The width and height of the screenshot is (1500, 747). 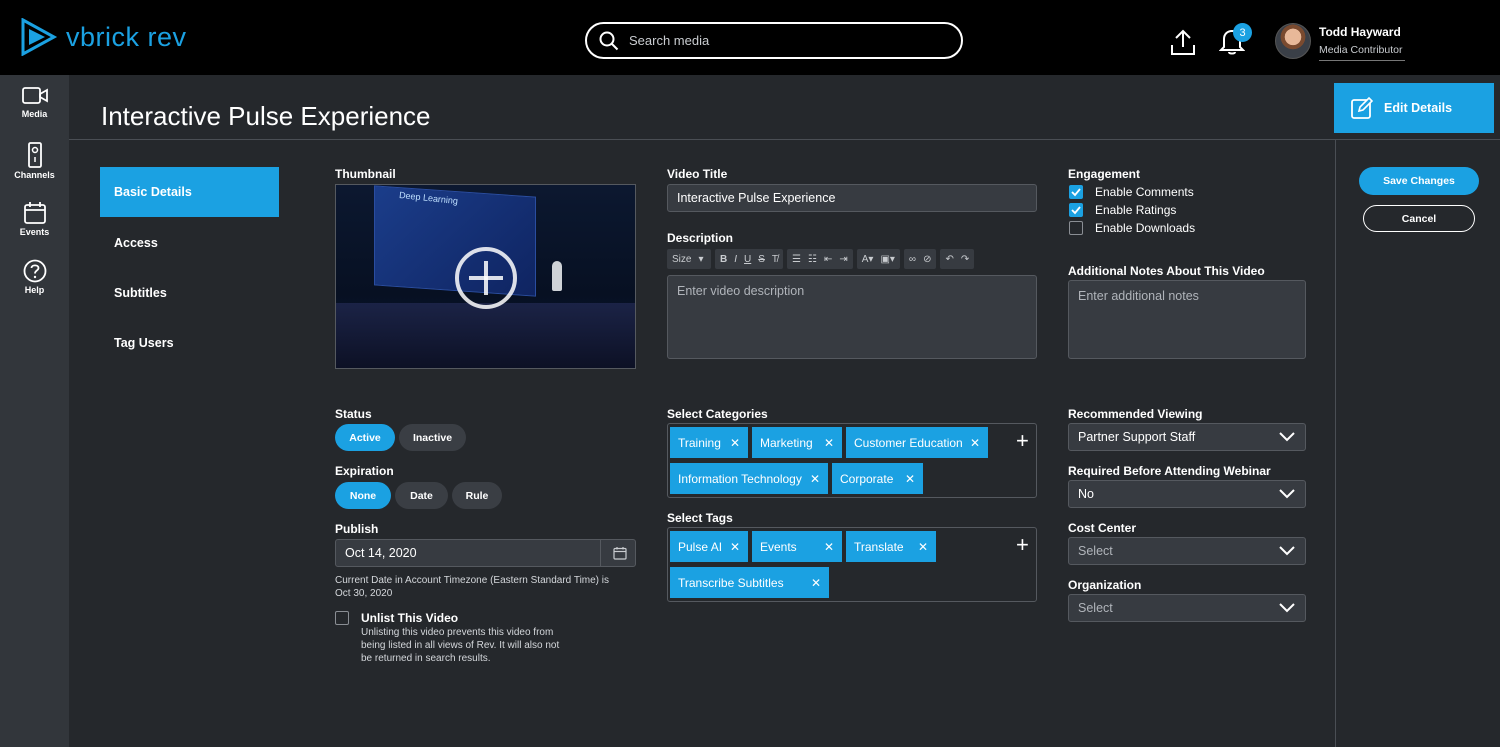 I want to click on cancel-button: Cancel, so click(x=1419, y=218).